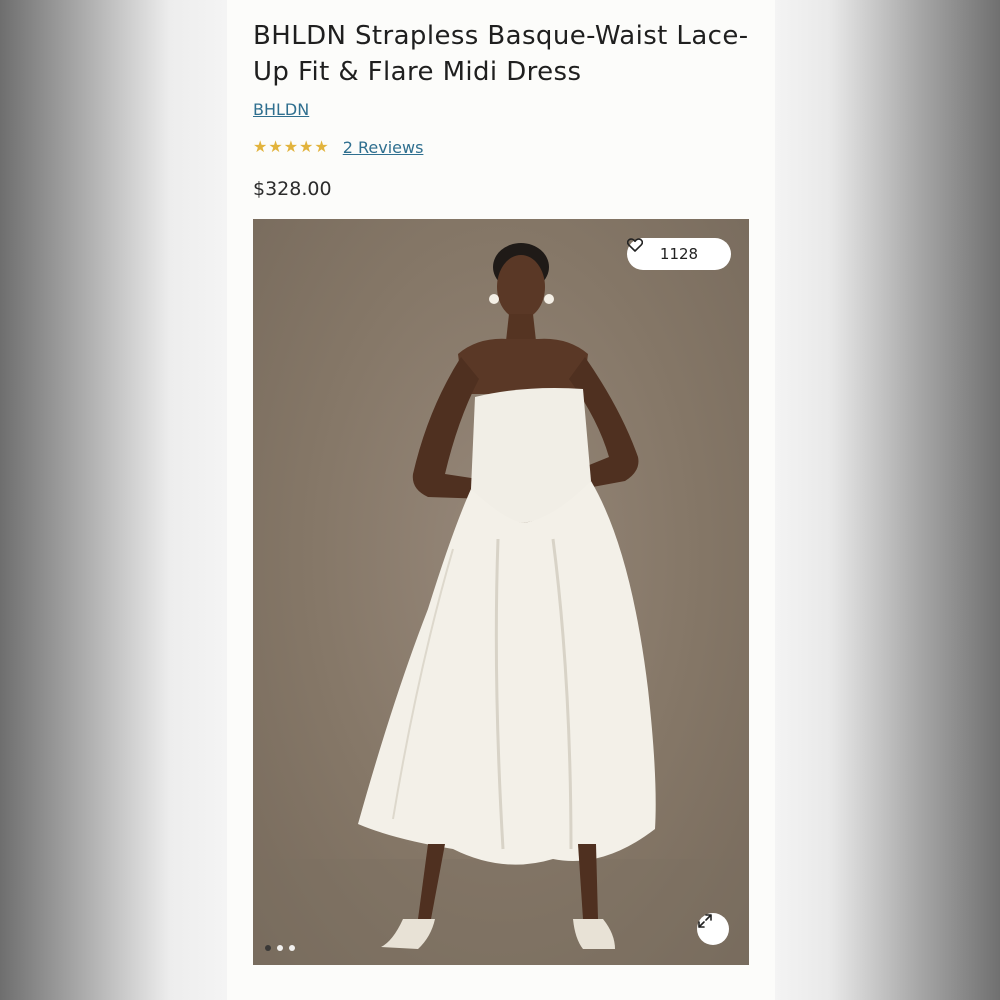 The height and width of the screenshot is (1000, 1000). I want to click on favorite-button: 1128, so click(679, 254).